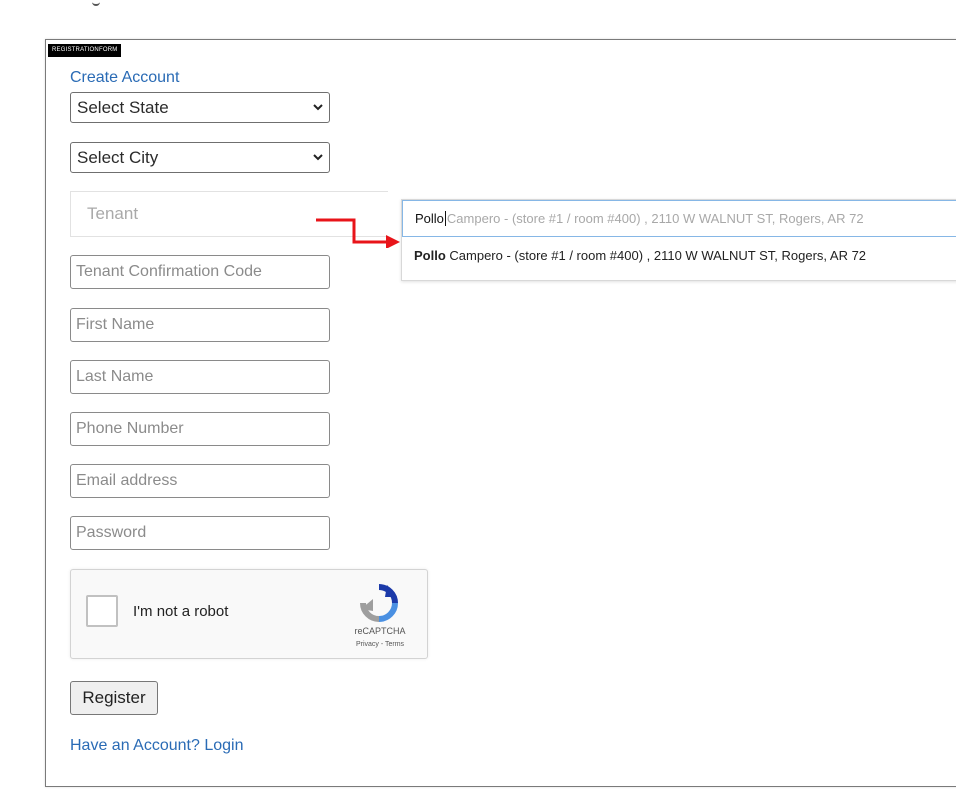  What do you see at coordinates (181, 611) in the screenshot?
I see `captcha-label: I'm not a robot` at bounding box center [181, 611].